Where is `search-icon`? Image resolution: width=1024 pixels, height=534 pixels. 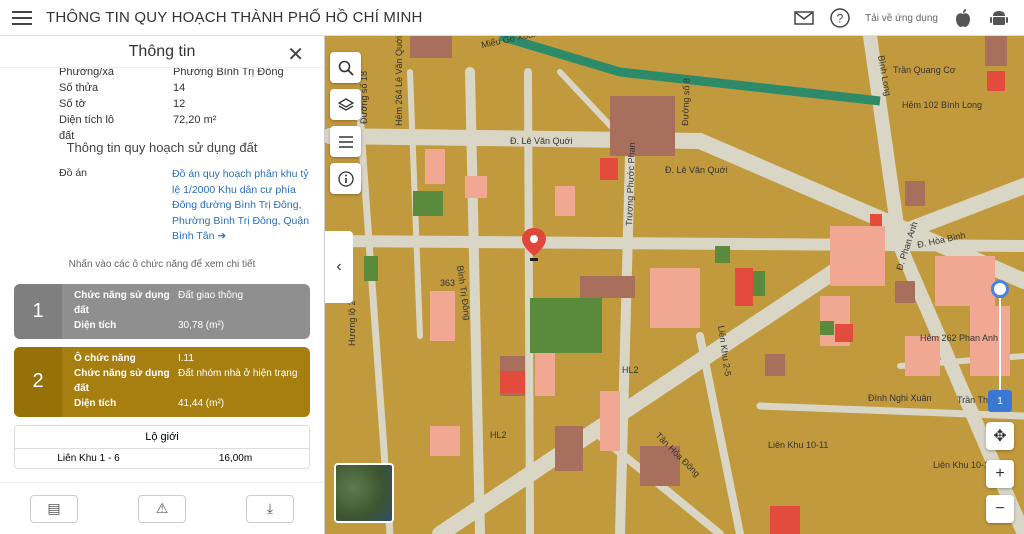
search-icon is located at coordinates (346, 68).